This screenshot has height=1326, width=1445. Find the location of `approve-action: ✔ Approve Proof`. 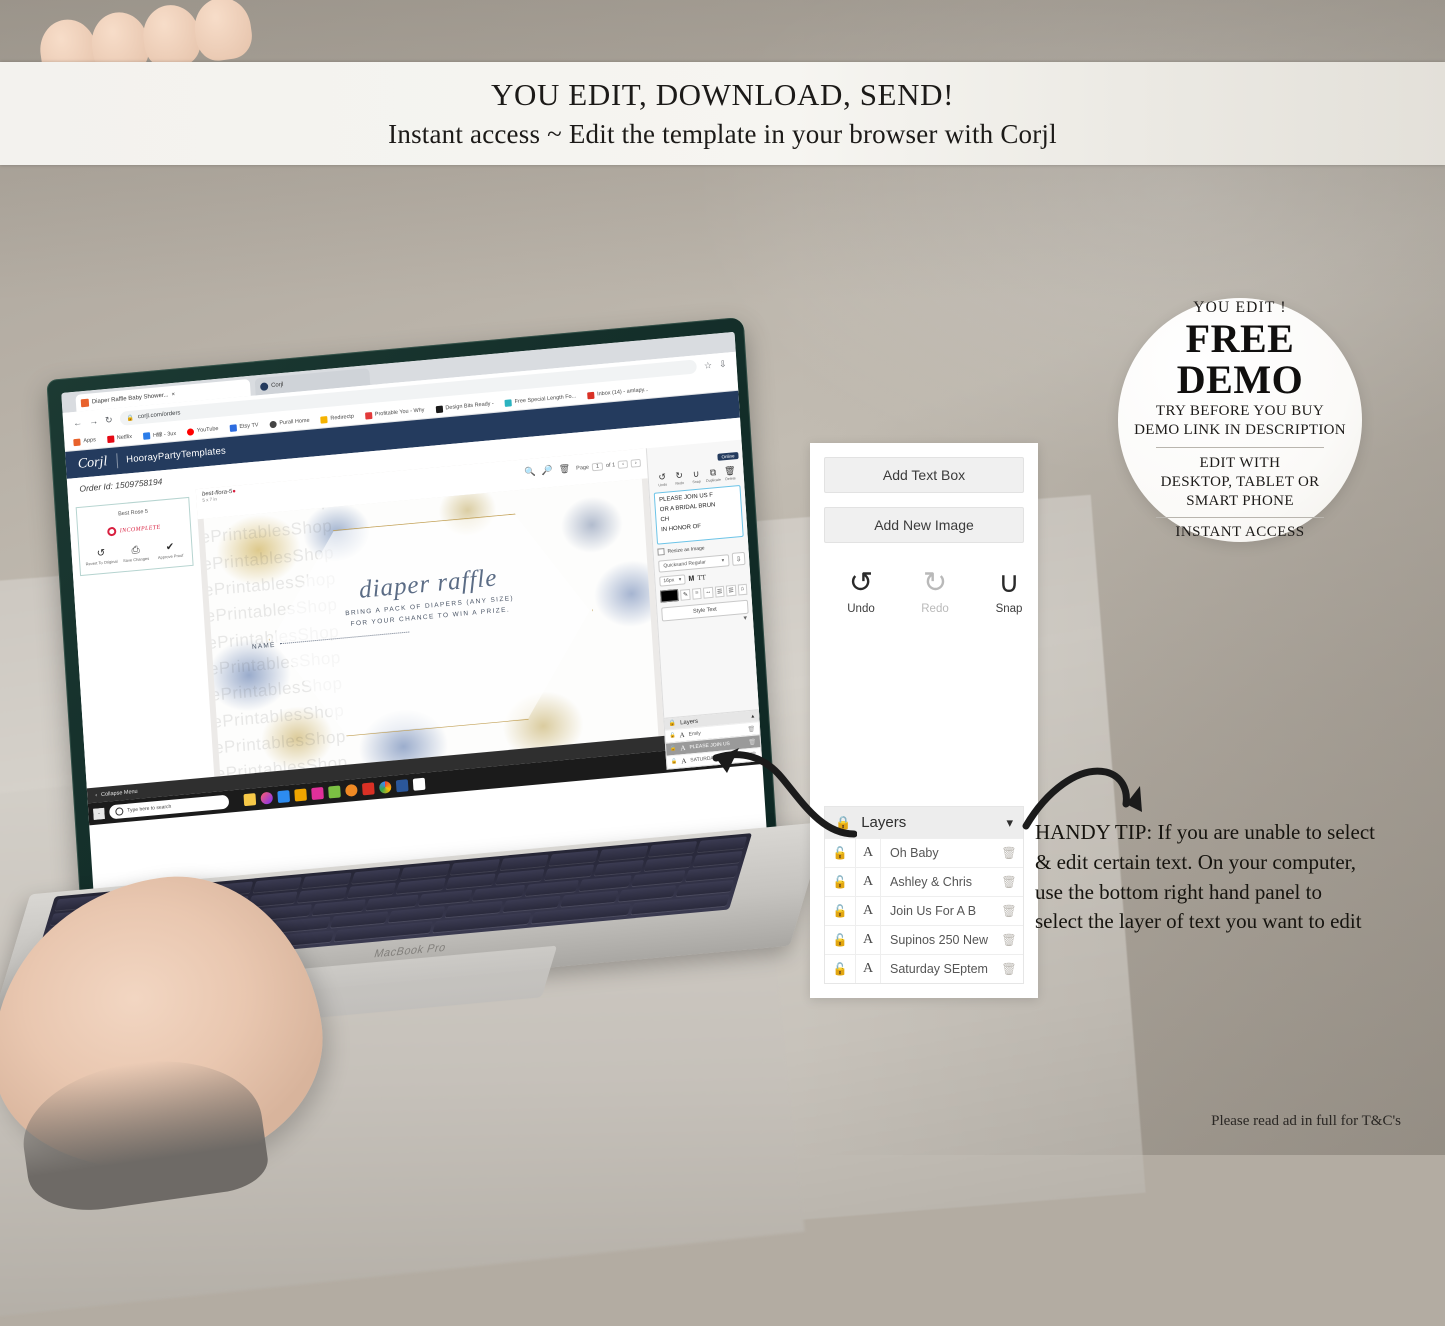

approve-action: ✔ Approve Proof is located at coordinates (170, 550).